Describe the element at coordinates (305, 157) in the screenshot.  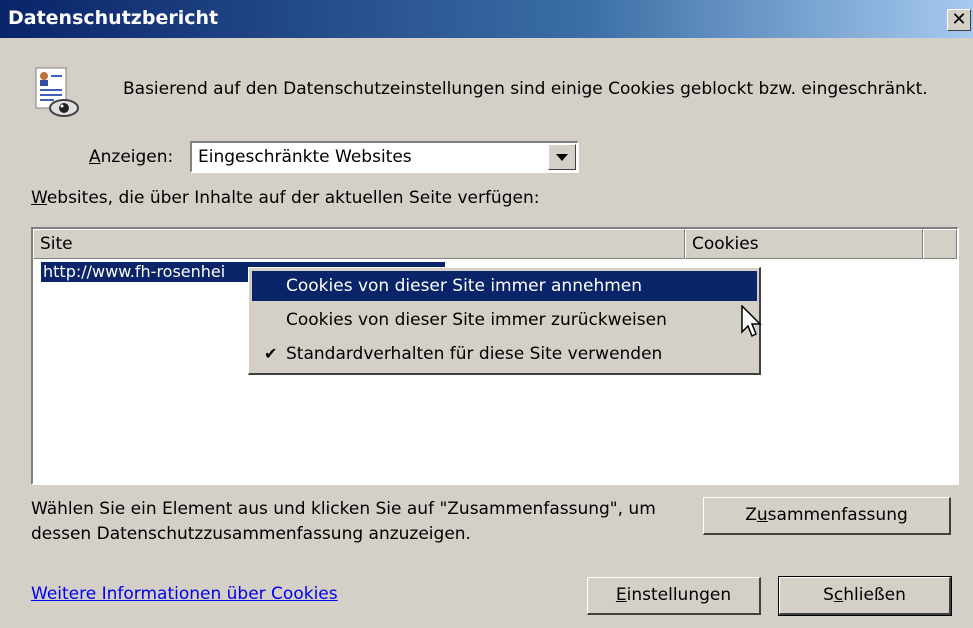
I see `show-select-value: Eingeschränkte Websites` at that location.